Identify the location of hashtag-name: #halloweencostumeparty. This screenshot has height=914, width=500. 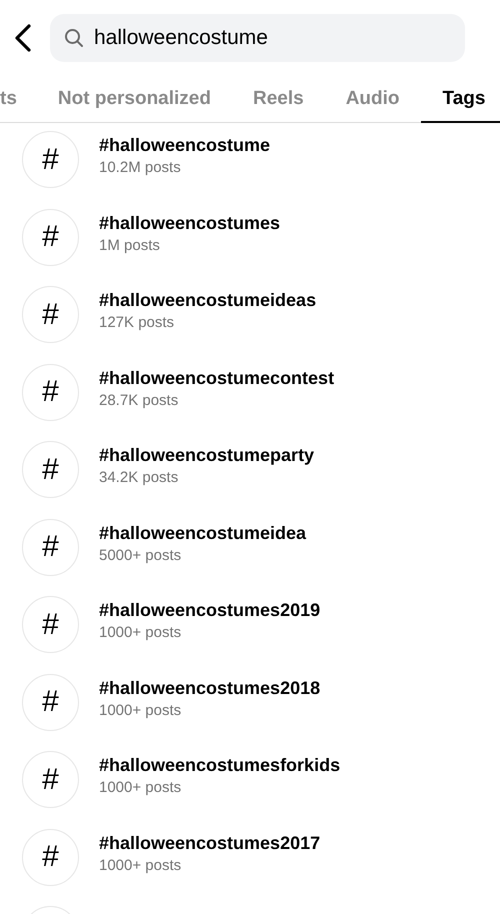
(206, 455).